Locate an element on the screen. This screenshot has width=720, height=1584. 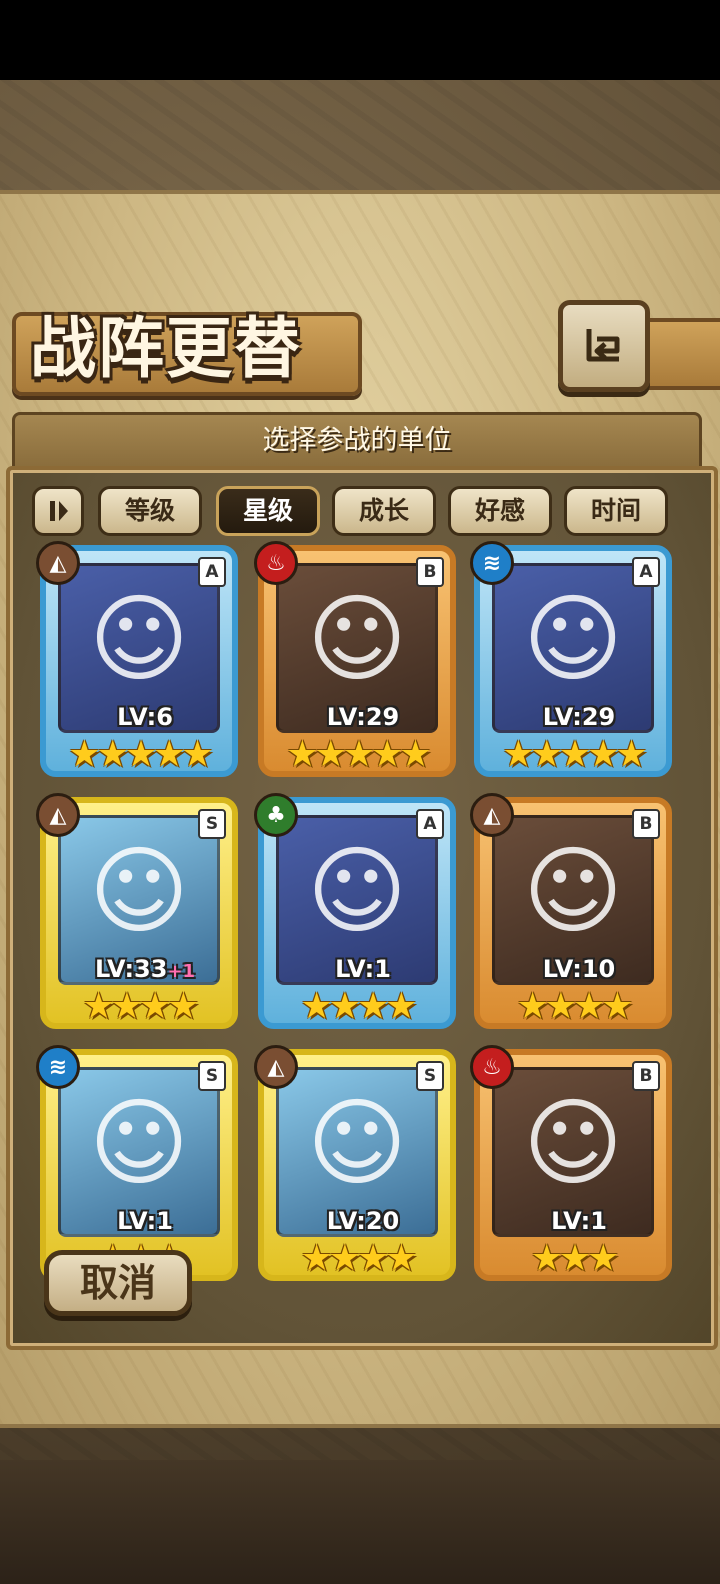
cancel-button: 取消 is located at coordinates (118, 1283).